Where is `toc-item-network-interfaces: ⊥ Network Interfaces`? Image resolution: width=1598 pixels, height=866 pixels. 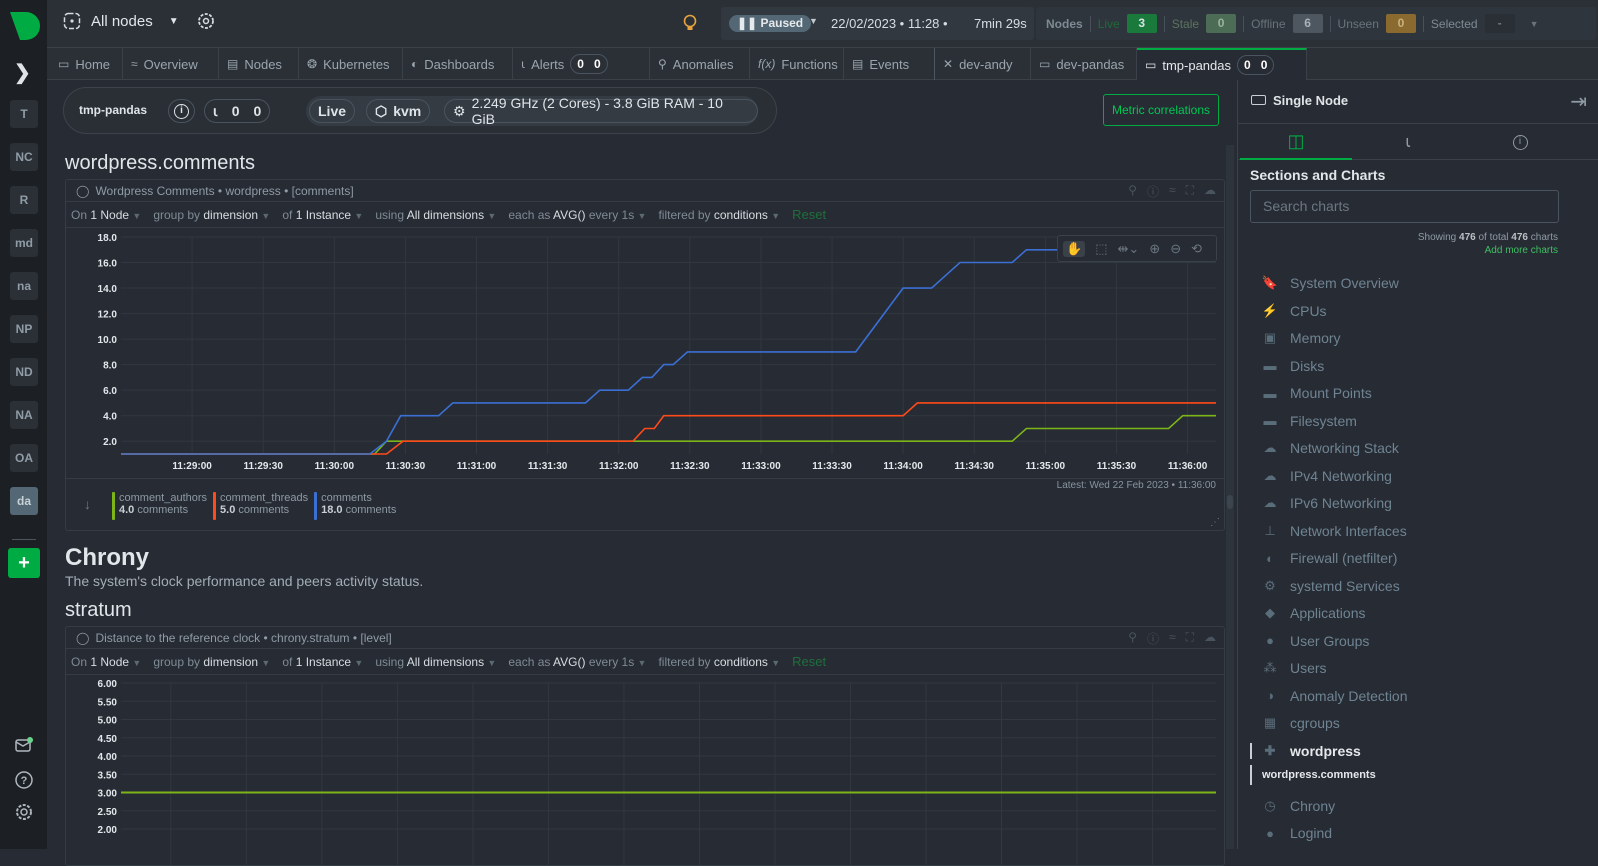 toc-item-network-interfaces: ⊥ Network Interfaces is located at coordinates (1334, 531).